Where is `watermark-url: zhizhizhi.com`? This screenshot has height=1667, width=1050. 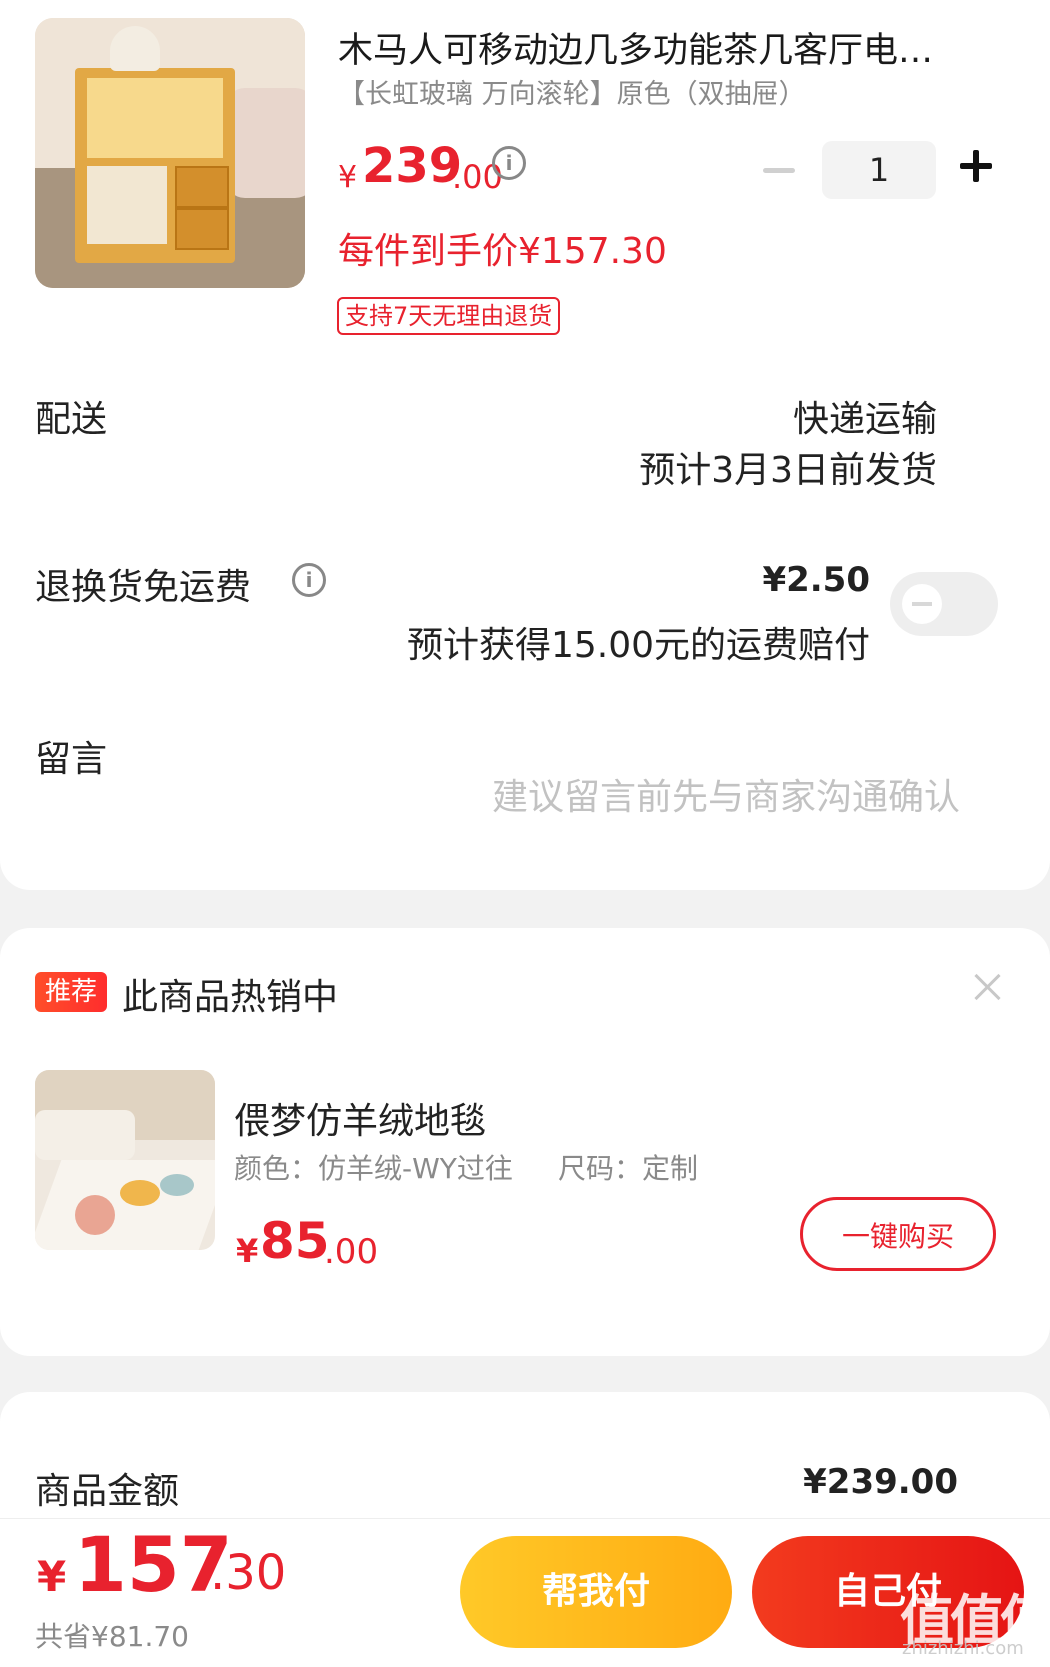
watermark-url: zhizhizhi.com is located at coordinates (963, 1648).